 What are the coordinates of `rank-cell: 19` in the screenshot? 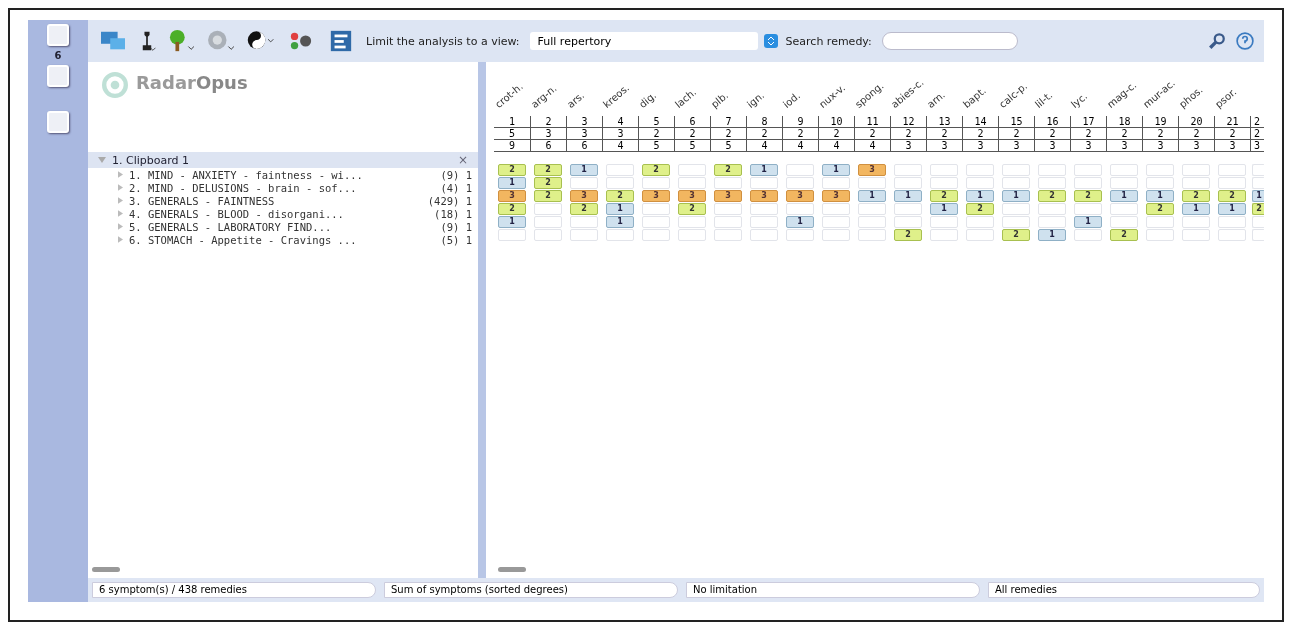 It's located at (1160, 121).